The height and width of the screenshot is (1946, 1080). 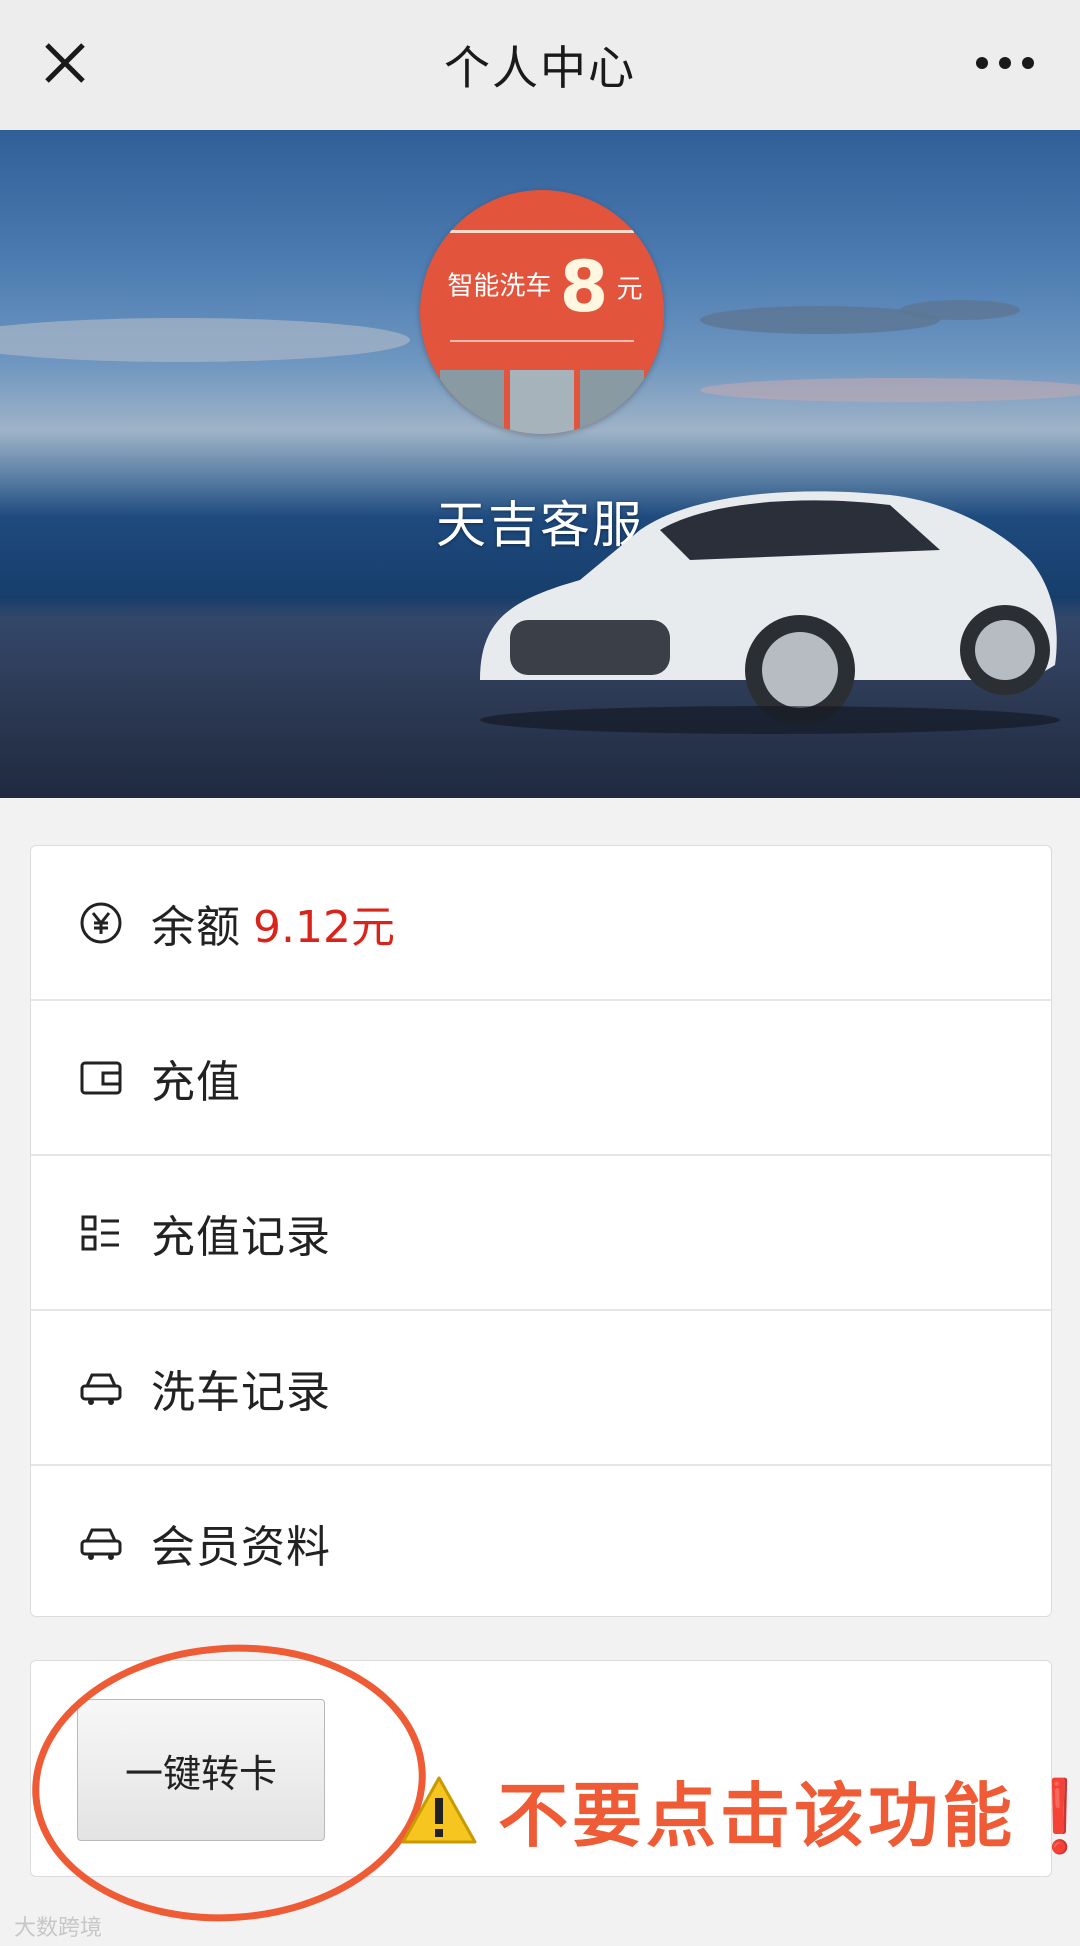 I want to click on more-button, so click(x=1005, y=63).